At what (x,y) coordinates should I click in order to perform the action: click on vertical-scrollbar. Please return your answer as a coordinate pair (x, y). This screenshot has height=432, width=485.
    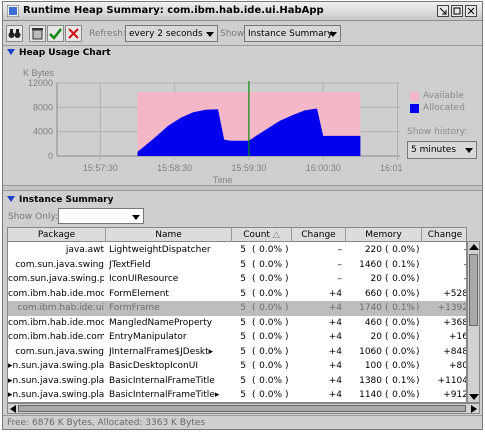
    Looking at the image, I should click on (473, 322).